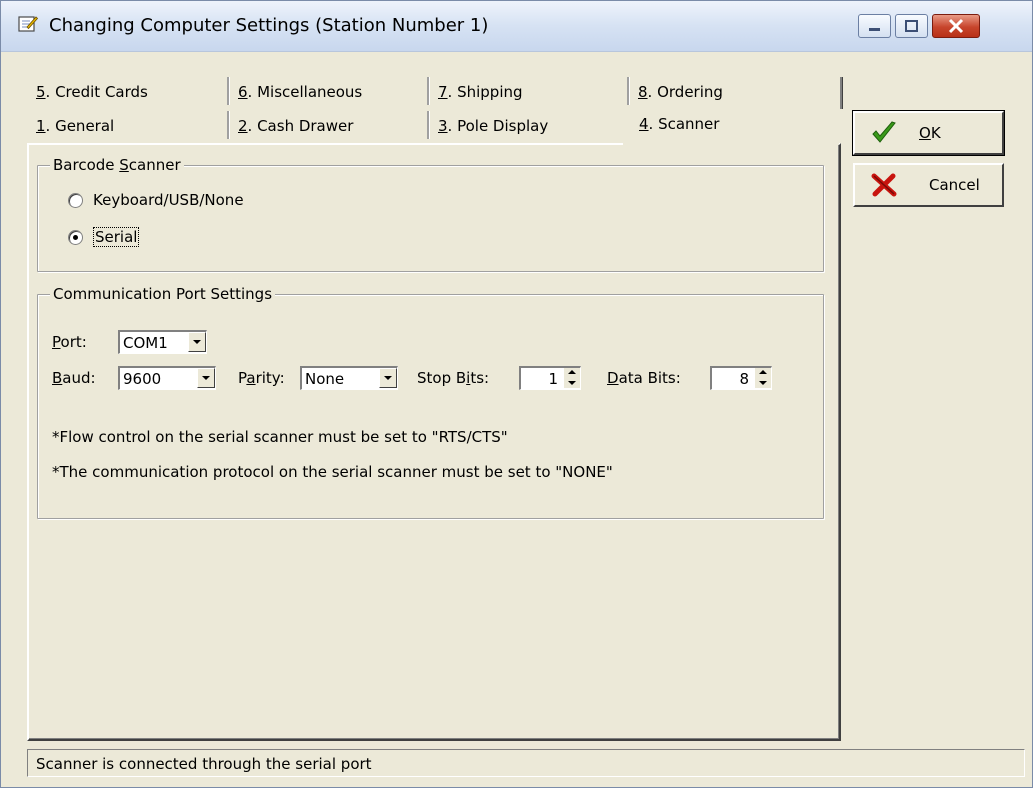 This screenshot has height=790, width=1035. I want to click on ok-button-label: OK, so click(930, 133).